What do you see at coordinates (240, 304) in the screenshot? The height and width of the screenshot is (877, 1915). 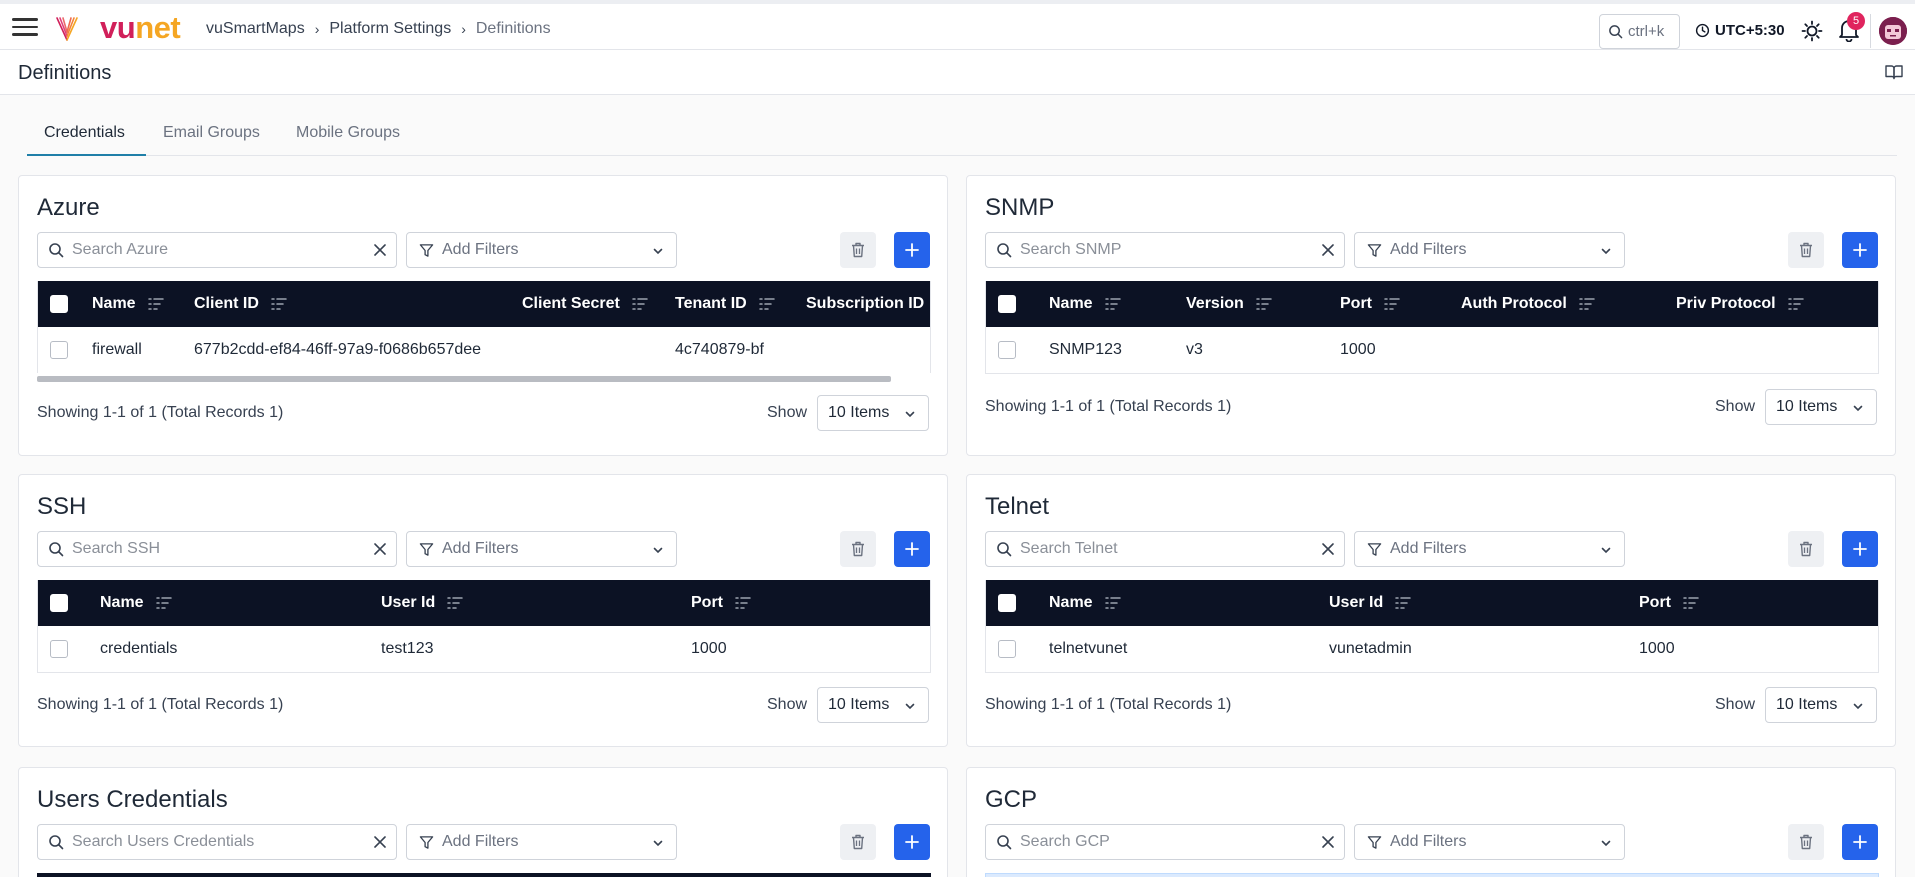 I see `column-header-client-id: Client ID` at bounding box center [240, 304].